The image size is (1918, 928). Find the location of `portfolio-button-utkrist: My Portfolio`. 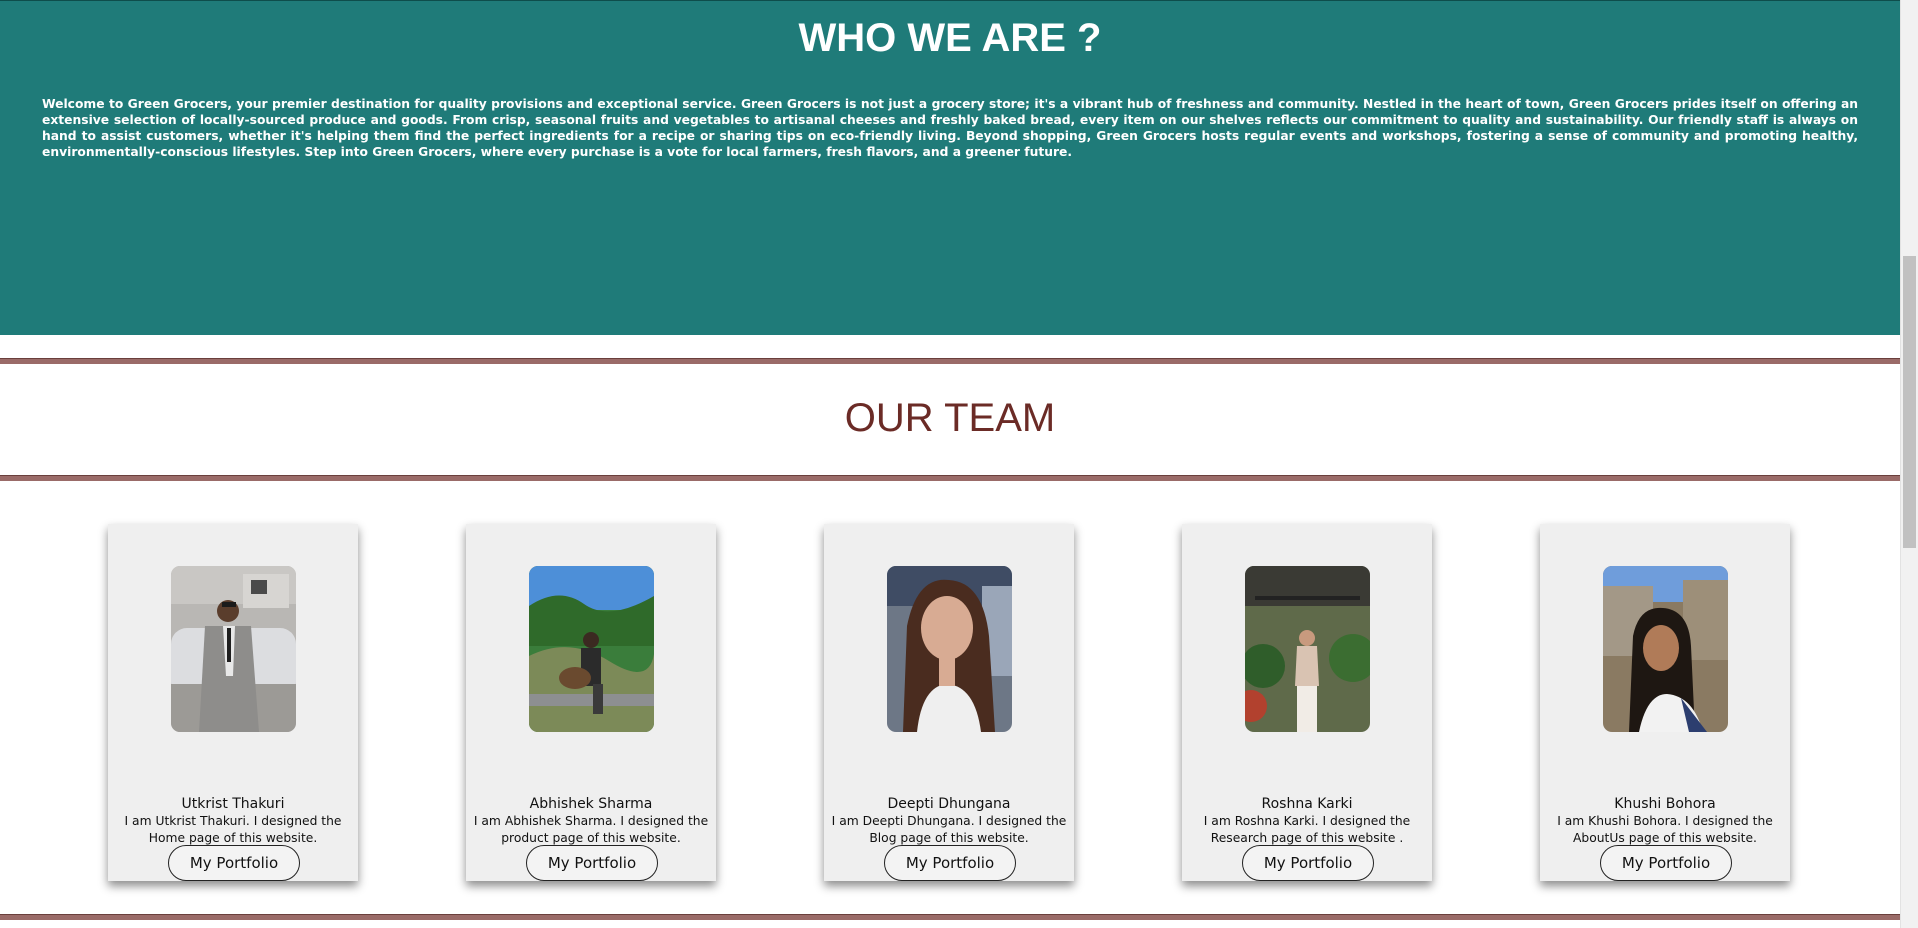

portfolio-button-utkrist: My Portfolio is located at coordinates (234, 863).